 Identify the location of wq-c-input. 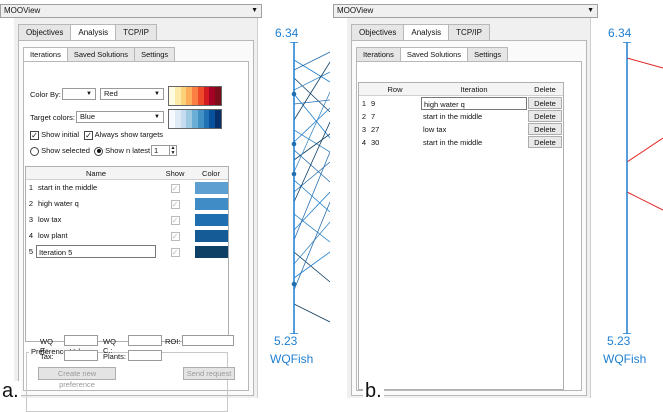
(145, 340).